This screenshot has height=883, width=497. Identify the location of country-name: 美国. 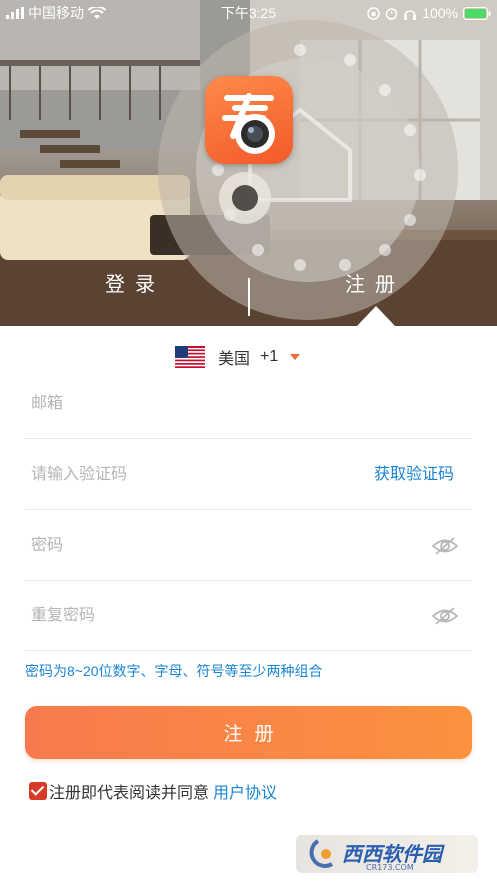
(234, 359).